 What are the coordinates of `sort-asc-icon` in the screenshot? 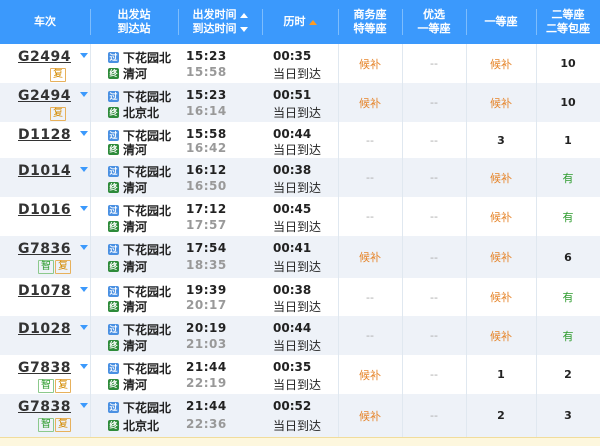 It's located at (312, 22).